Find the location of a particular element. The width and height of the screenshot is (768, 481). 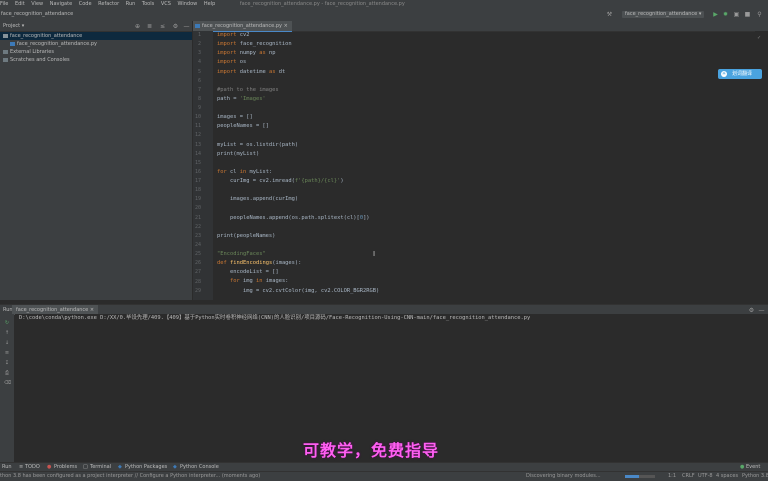

line-number: 9 is located at coordinates (199, 108).